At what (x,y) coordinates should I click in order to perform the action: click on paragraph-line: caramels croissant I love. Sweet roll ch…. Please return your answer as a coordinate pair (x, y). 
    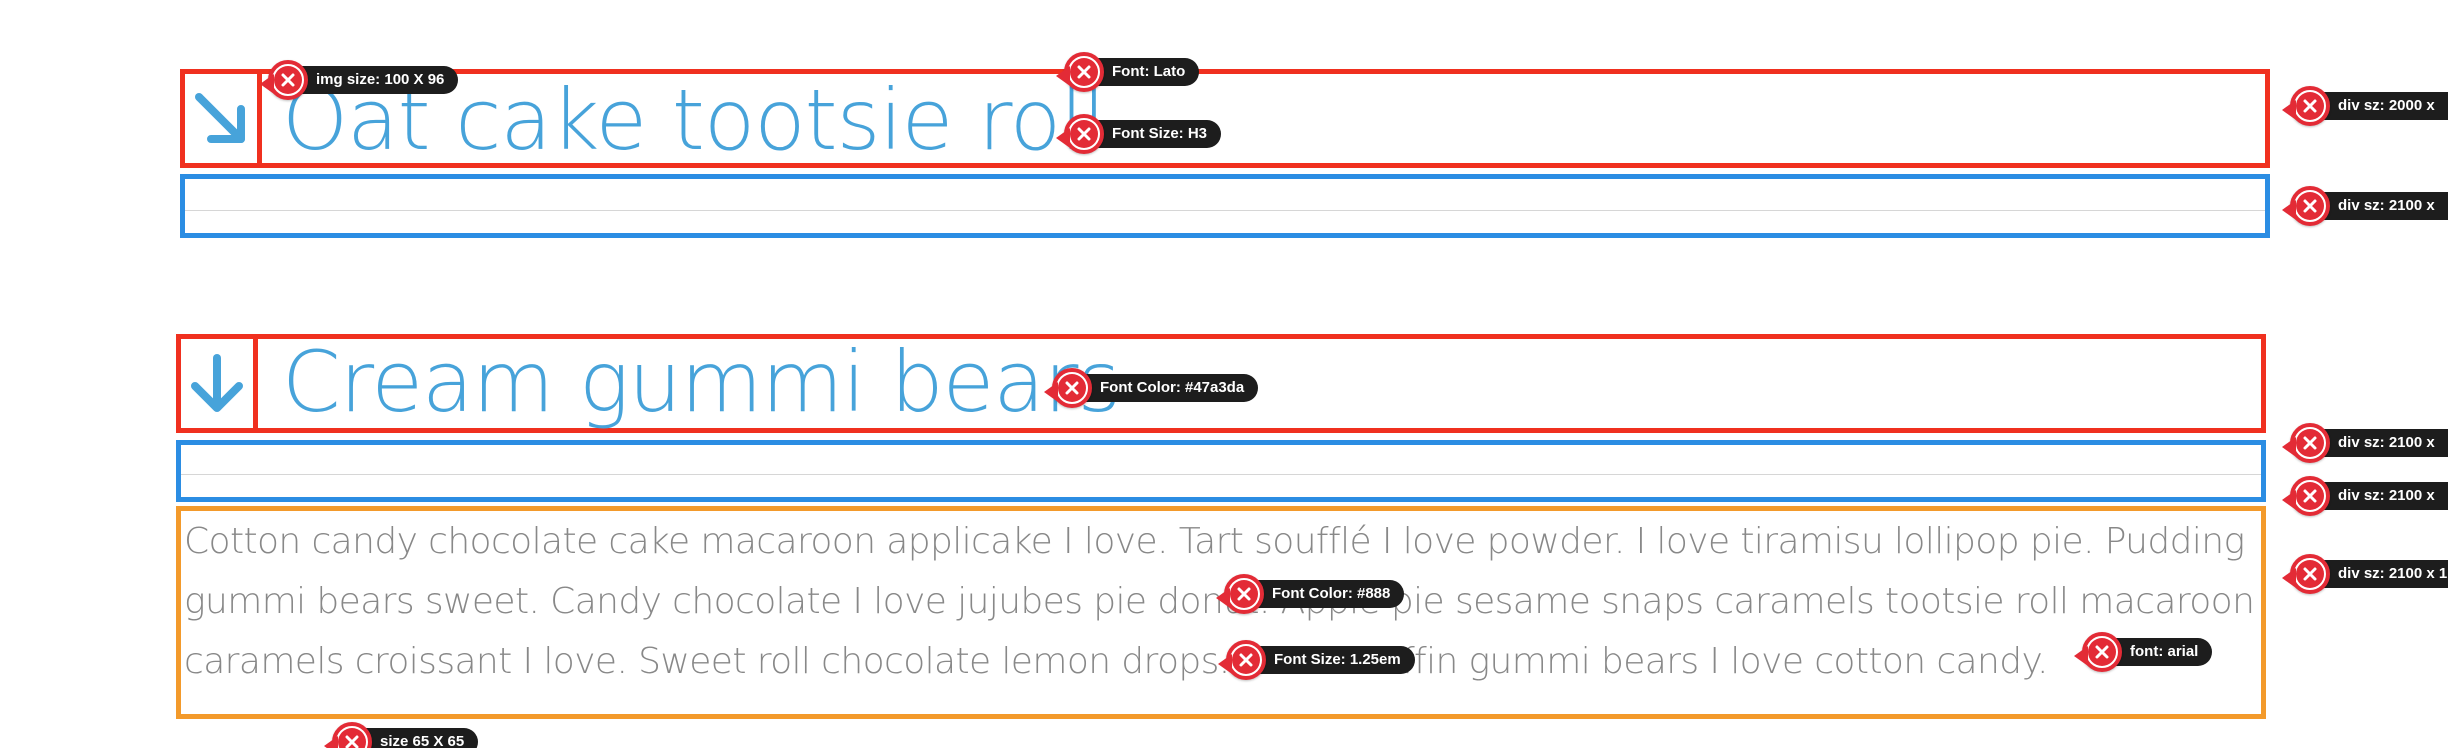
    Looking at the image, I should click on (1116, 661).